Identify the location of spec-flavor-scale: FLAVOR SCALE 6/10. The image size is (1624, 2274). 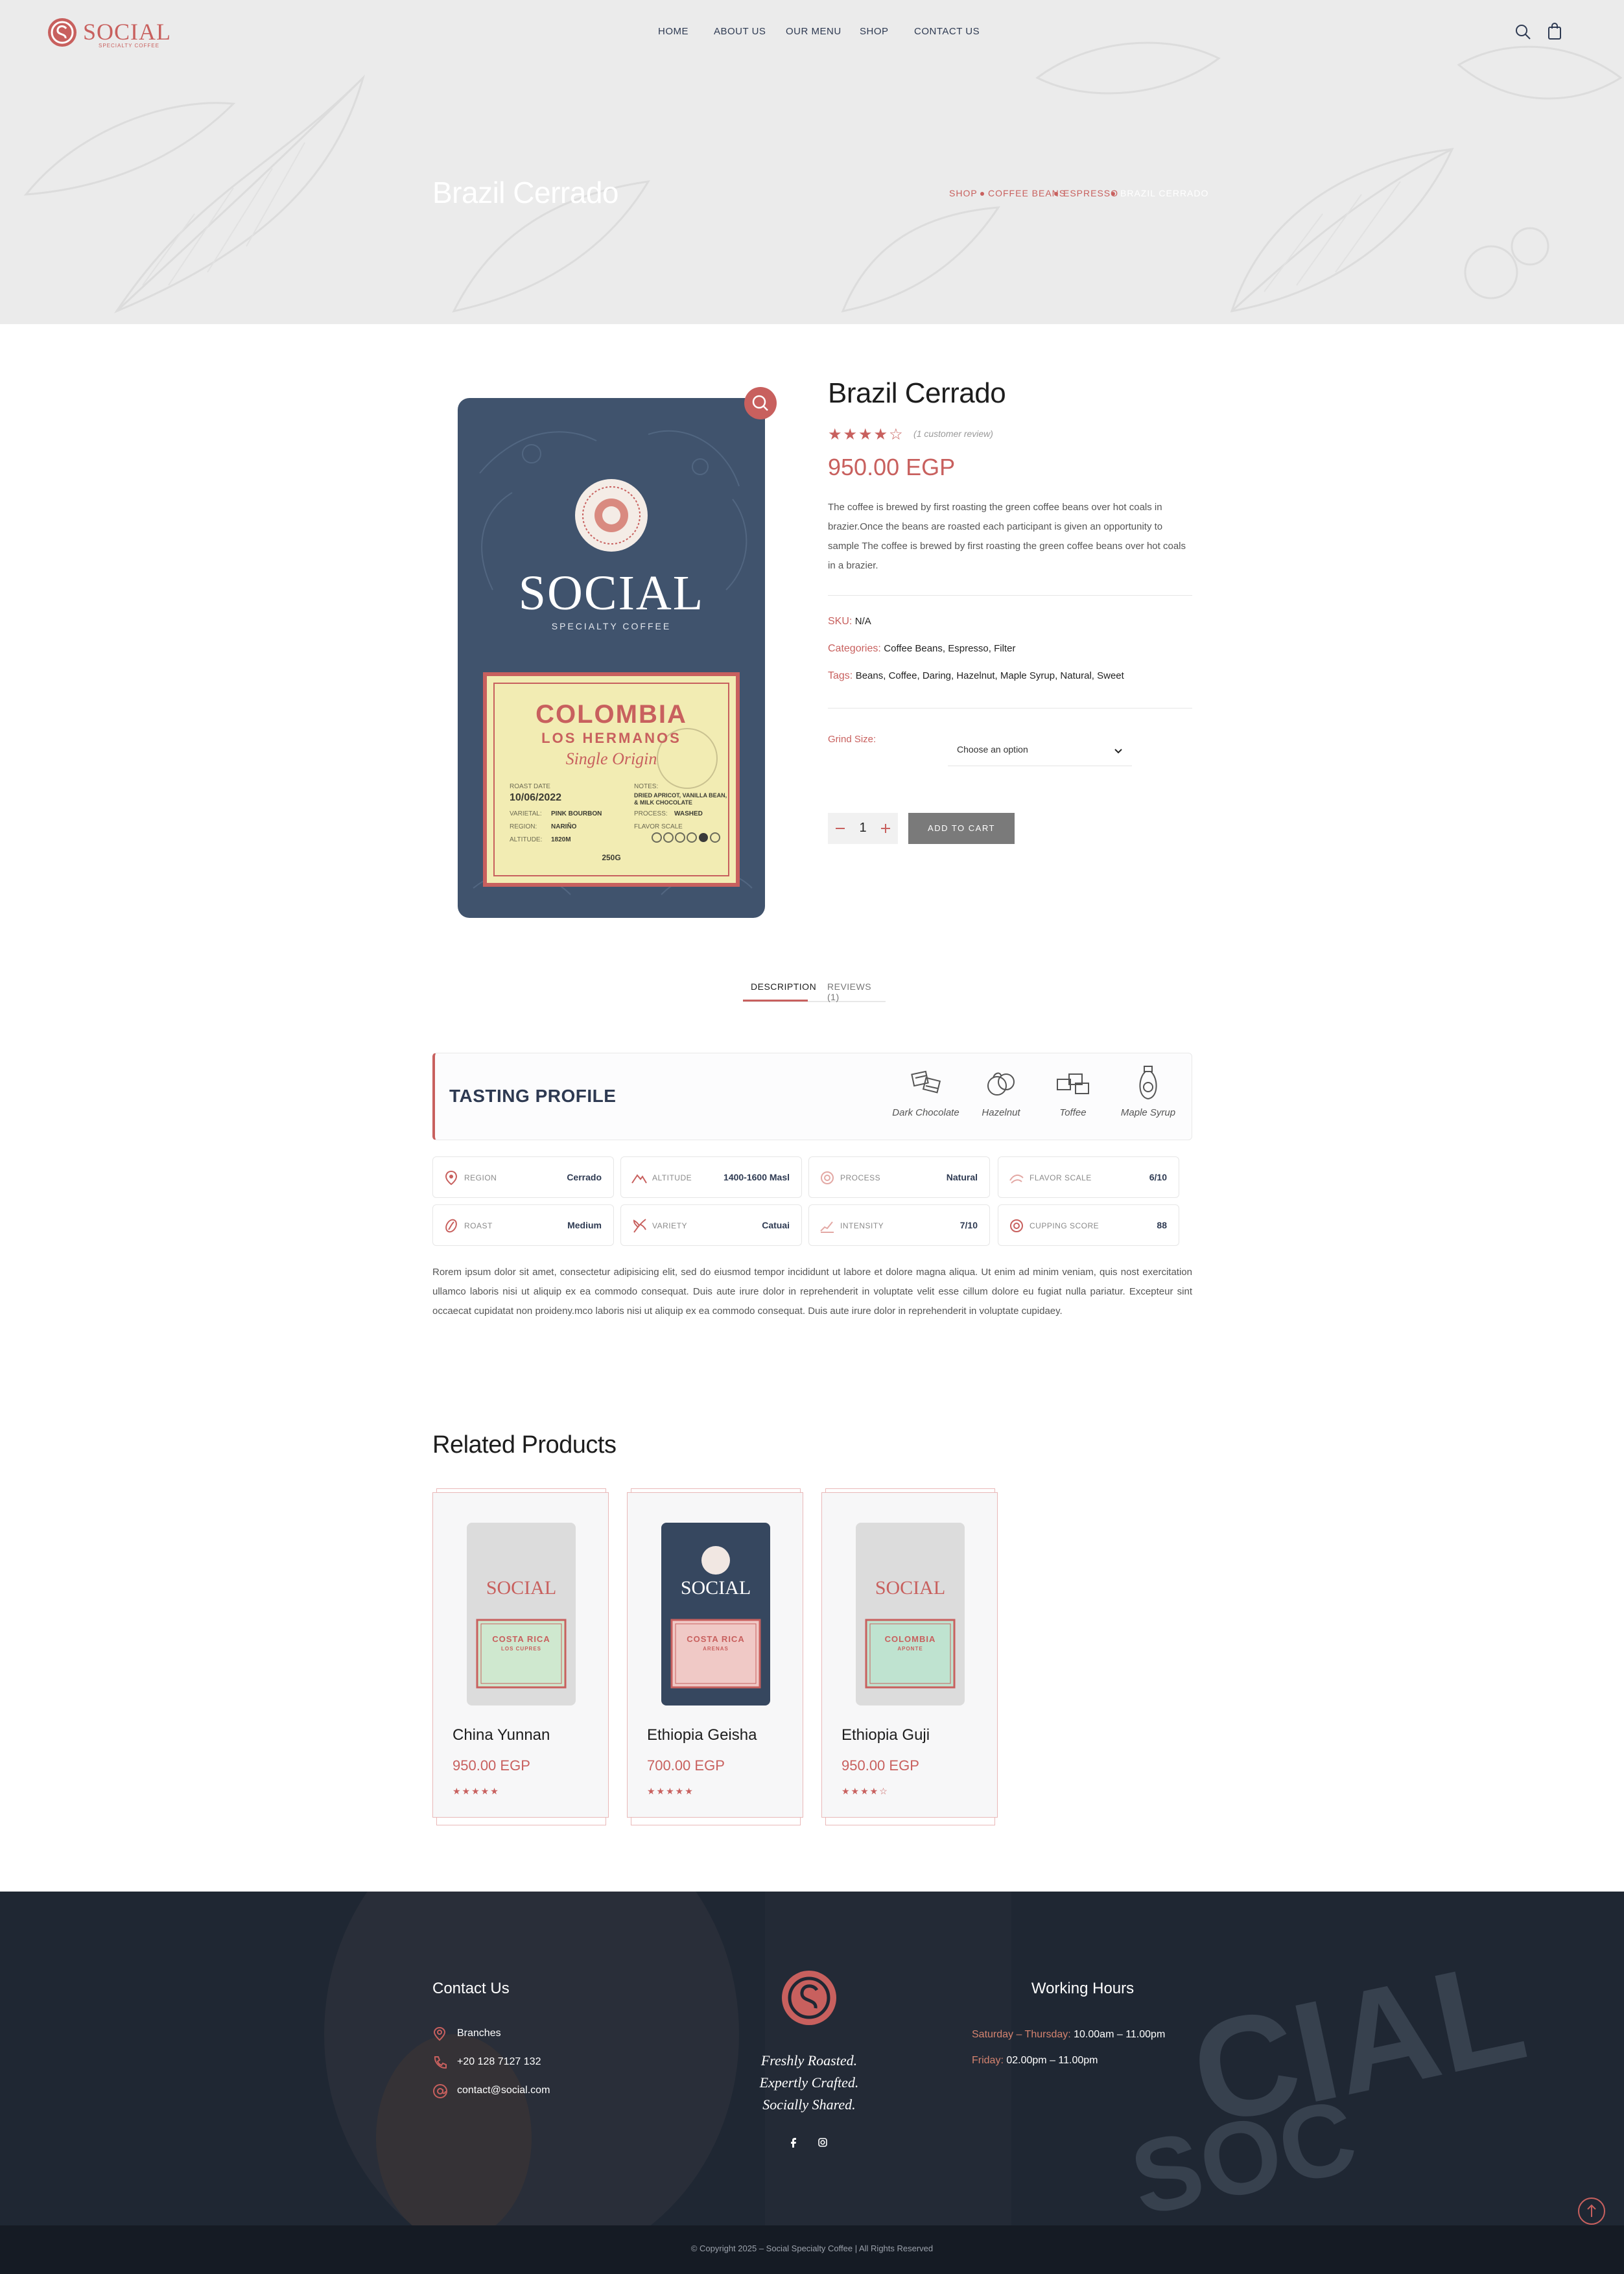
(1088, 1177).